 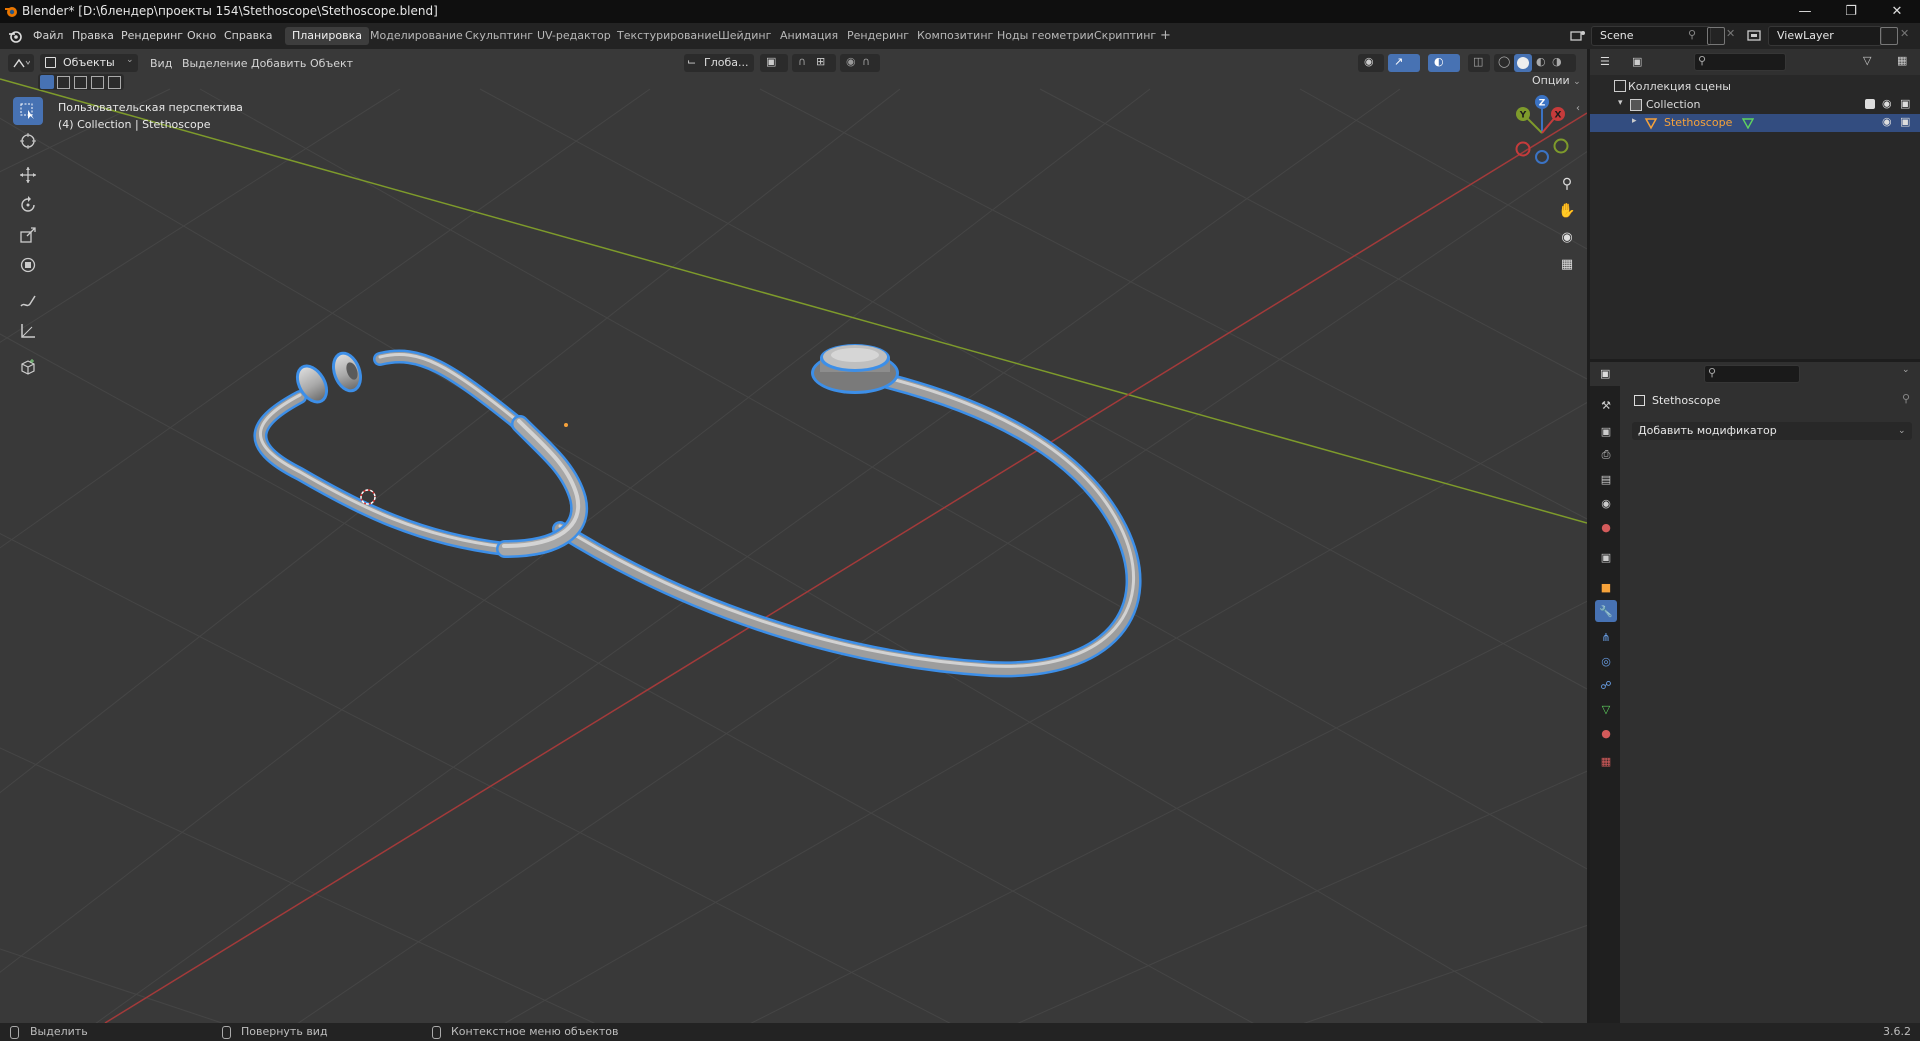 I want to click on camera-view-button: ◉, so click(x=1567, y=237).